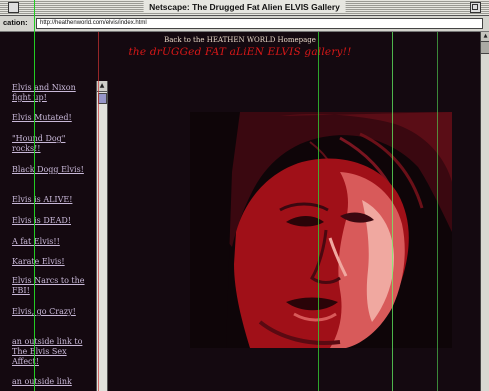 The width and height of the screenshot is (489, 391). I want to click on nav-link-elvis-dead: Elvis is DEAD!, so click(54, 221).